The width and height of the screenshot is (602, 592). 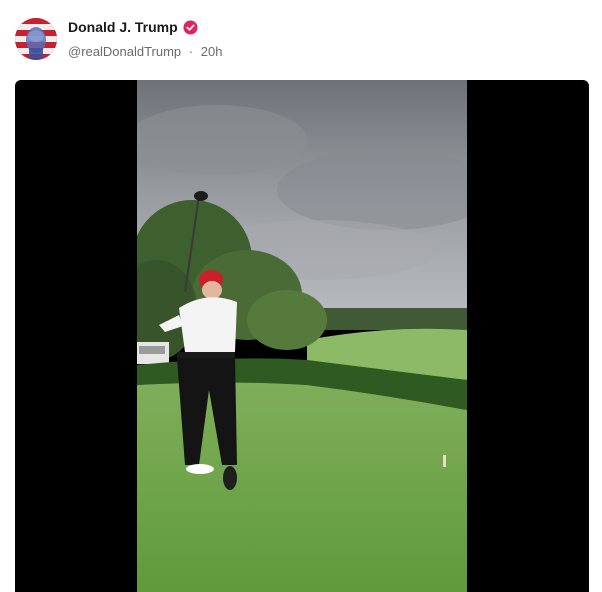 What do you see at coordinates (124, 51) in the screenshot?
I see `author-handle: @realDonaldTrump` at bounding box center [124, 51].